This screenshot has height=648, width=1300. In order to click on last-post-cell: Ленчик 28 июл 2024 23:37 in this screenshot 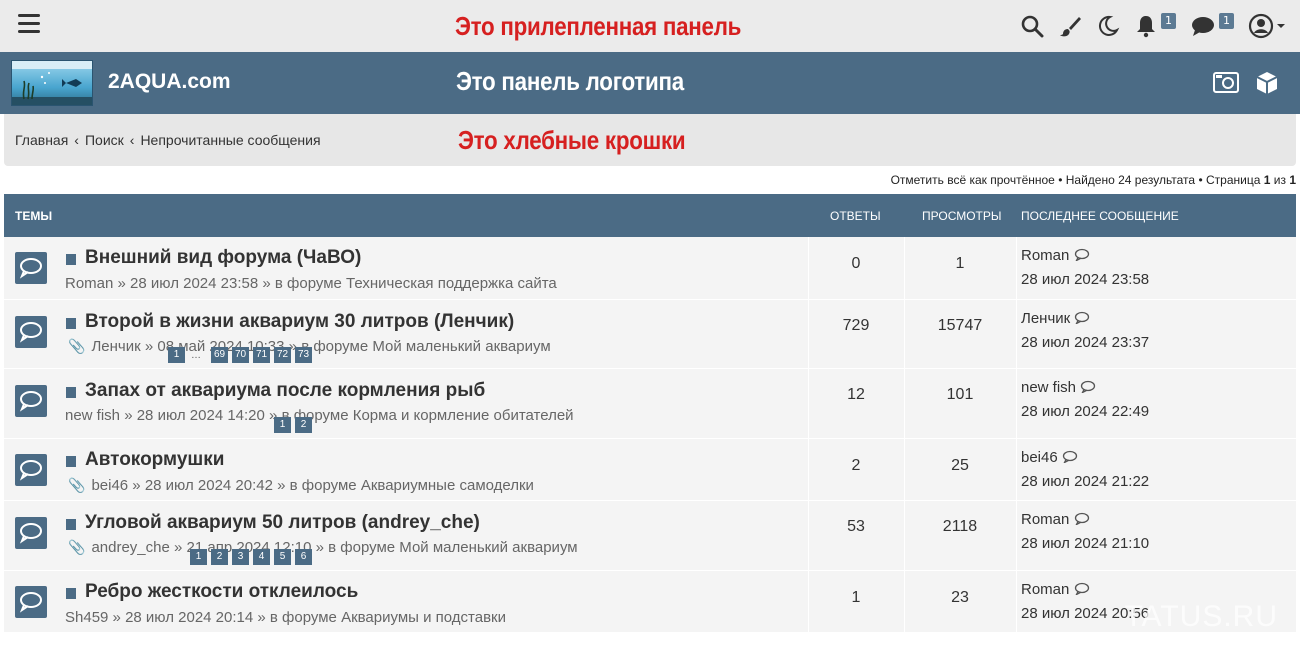, I will do `click(1156, 334)`.